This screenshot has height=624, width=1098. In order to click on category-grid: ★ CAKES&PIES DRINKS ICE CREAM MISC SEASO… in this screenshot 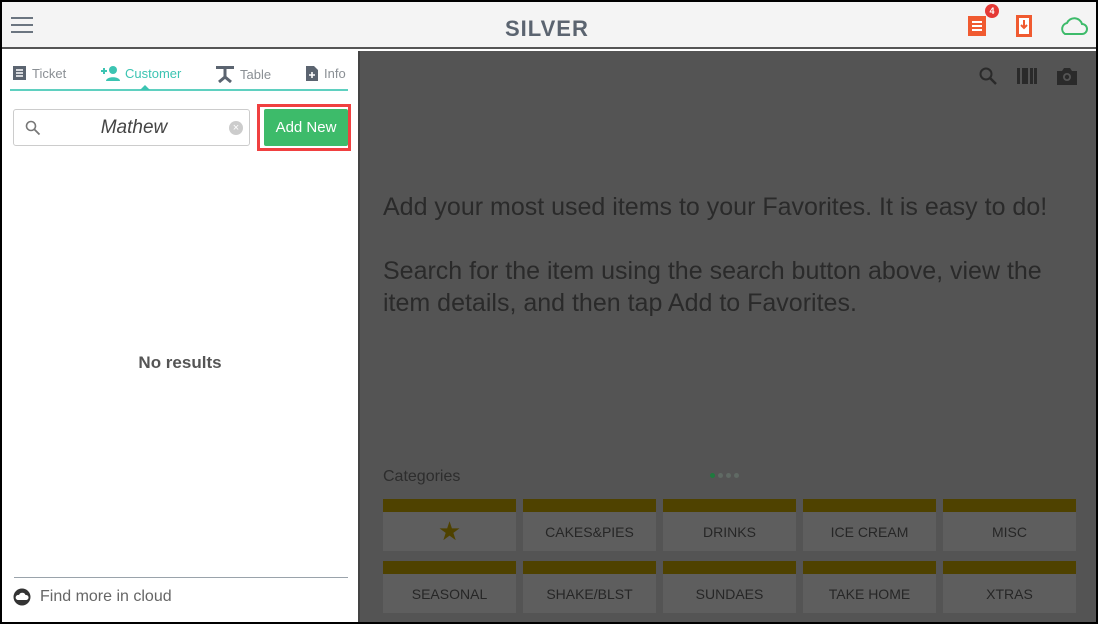, I will do `click(729, 556)`.